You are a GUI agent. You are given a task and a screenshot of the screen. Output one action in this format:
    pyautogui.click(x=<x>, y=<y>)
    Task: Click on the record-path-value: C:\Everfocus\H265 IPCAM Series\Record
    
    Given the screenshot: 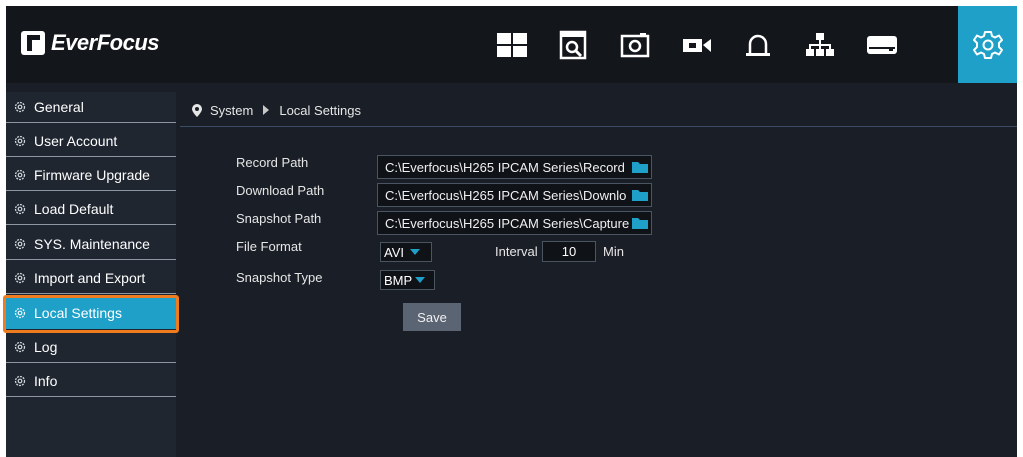 What is the action you would take?
    pyautogui.click(x=505, y=167)
    